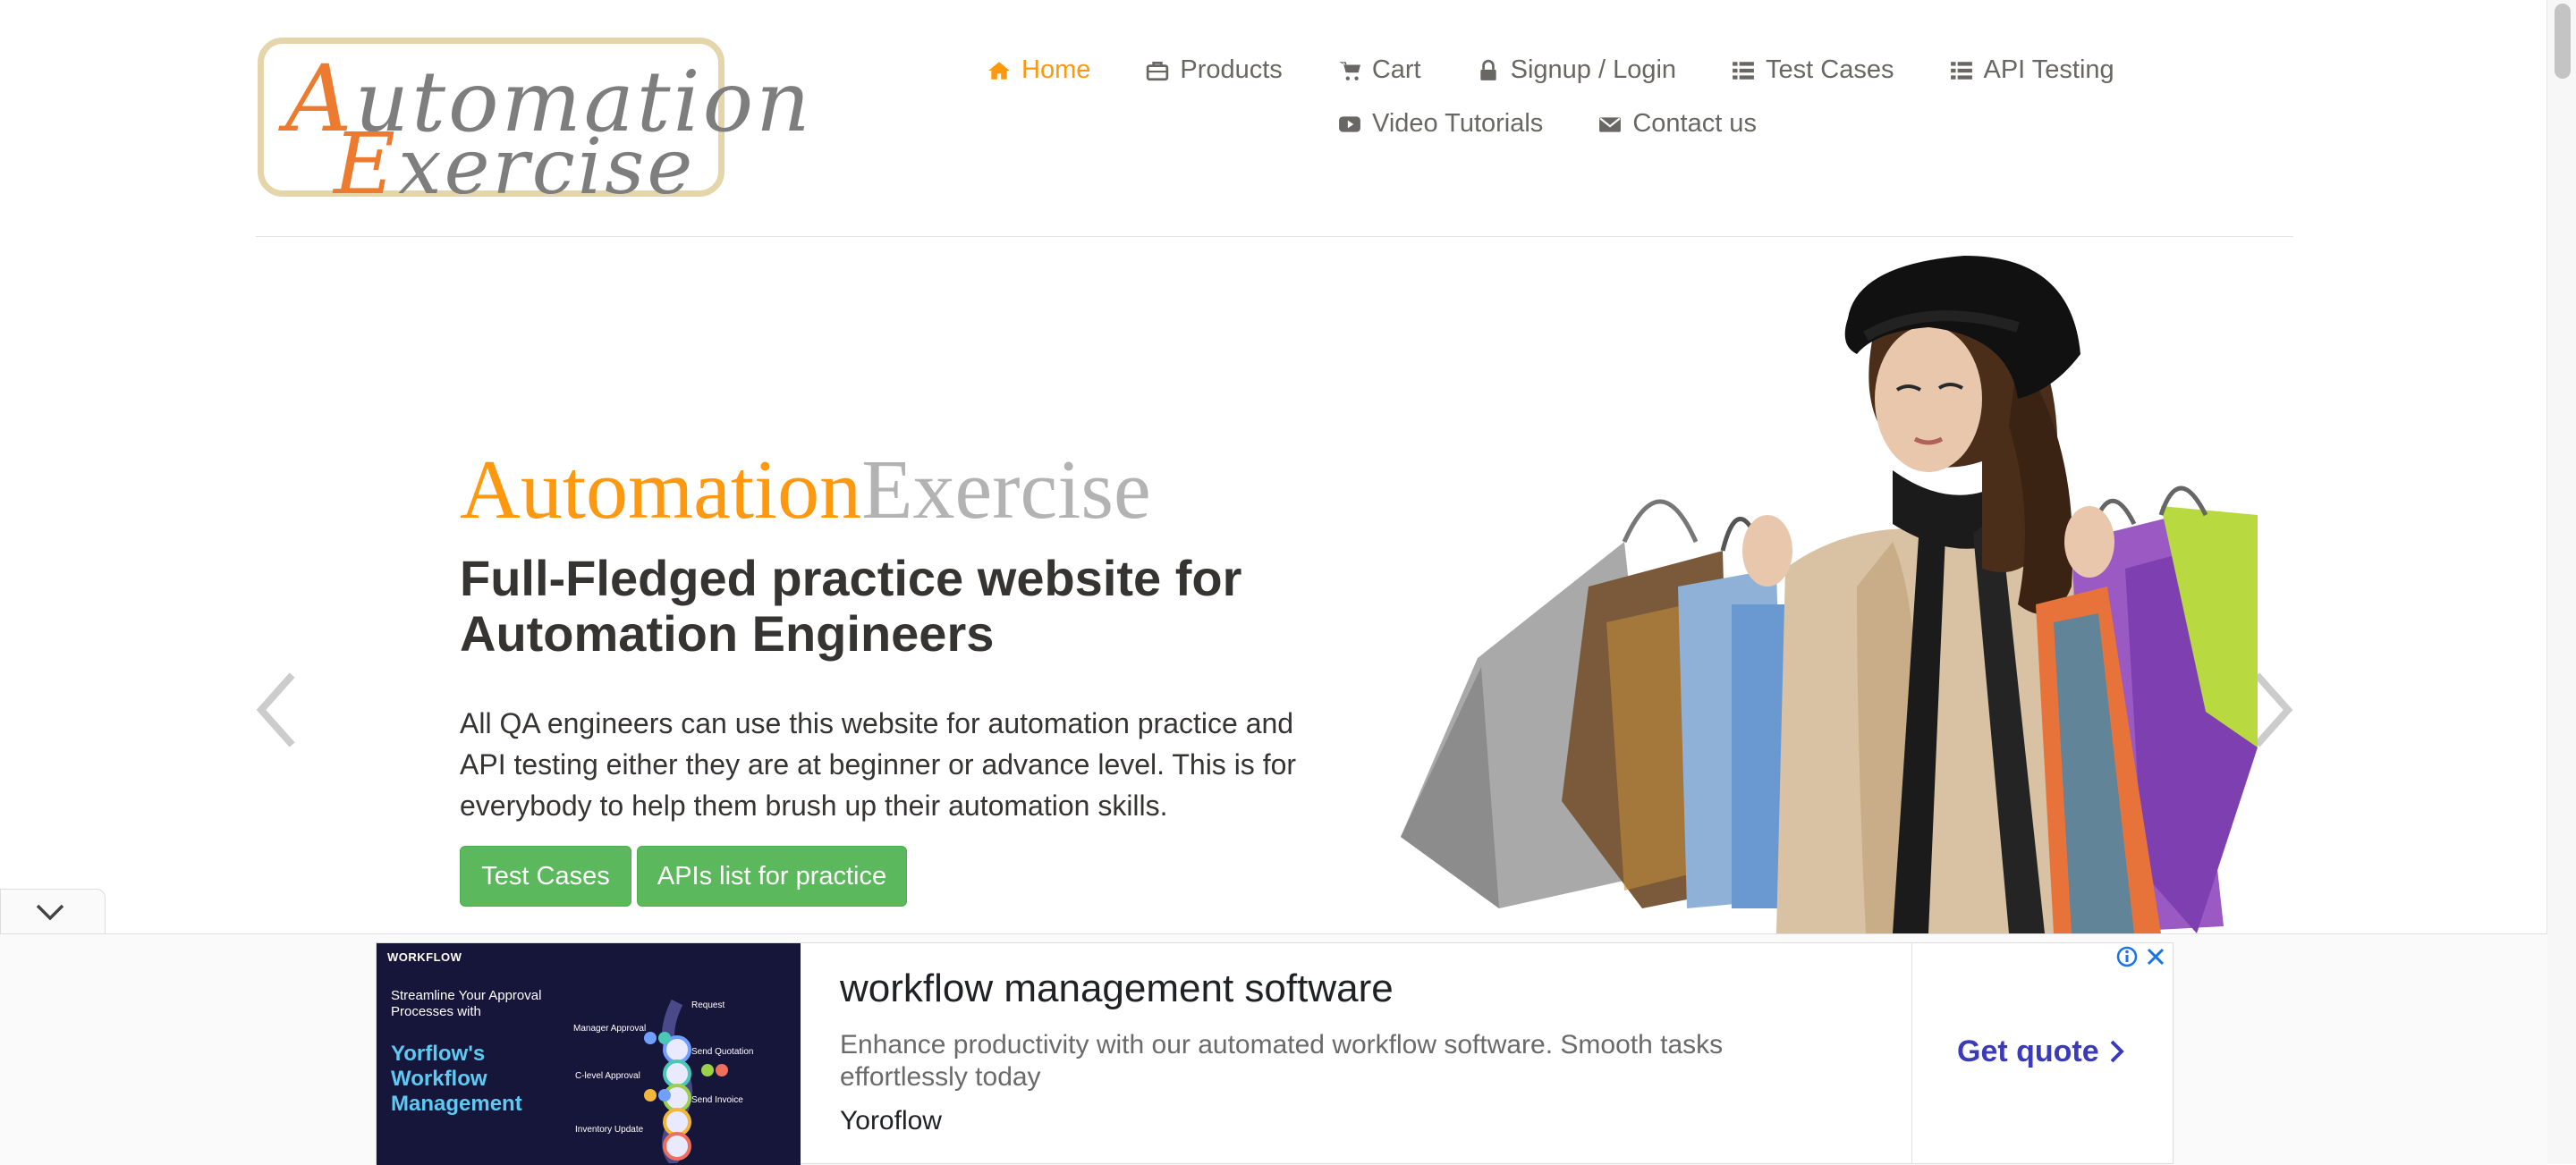 The width and height of the screenshot is (2576, 1165). I want to click on nav-products: Products, so click(1214, 70).